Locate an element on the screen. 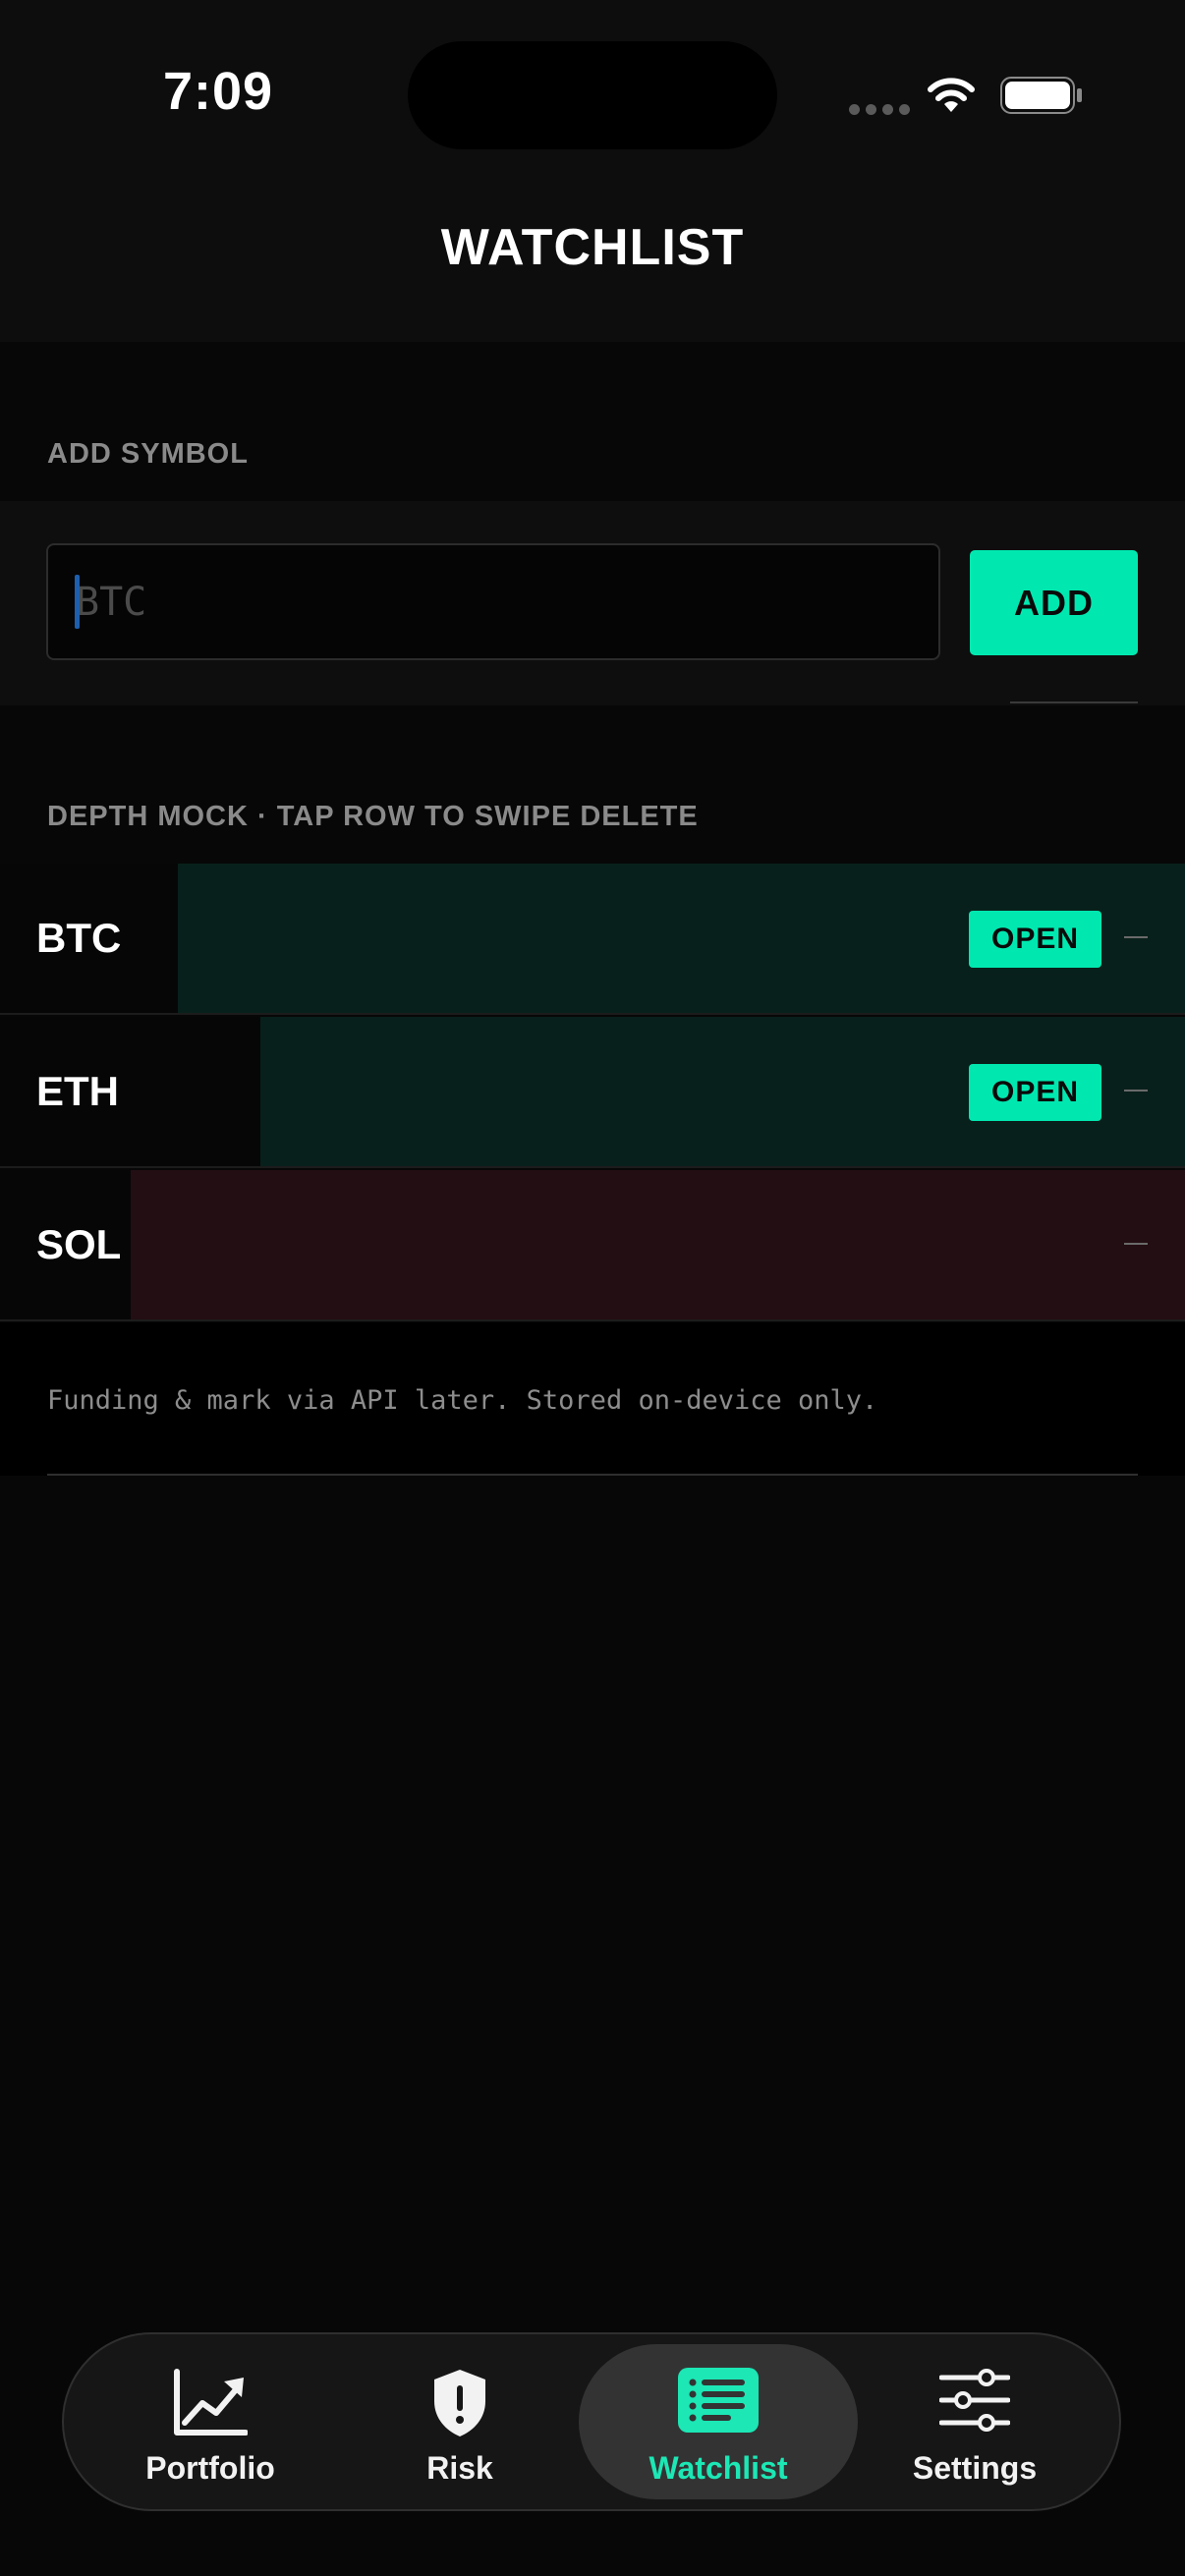 The height and width of the screenshot is (2576, 1185). tab-portfolio: Portfolio is located at coordinates (210, 2421).